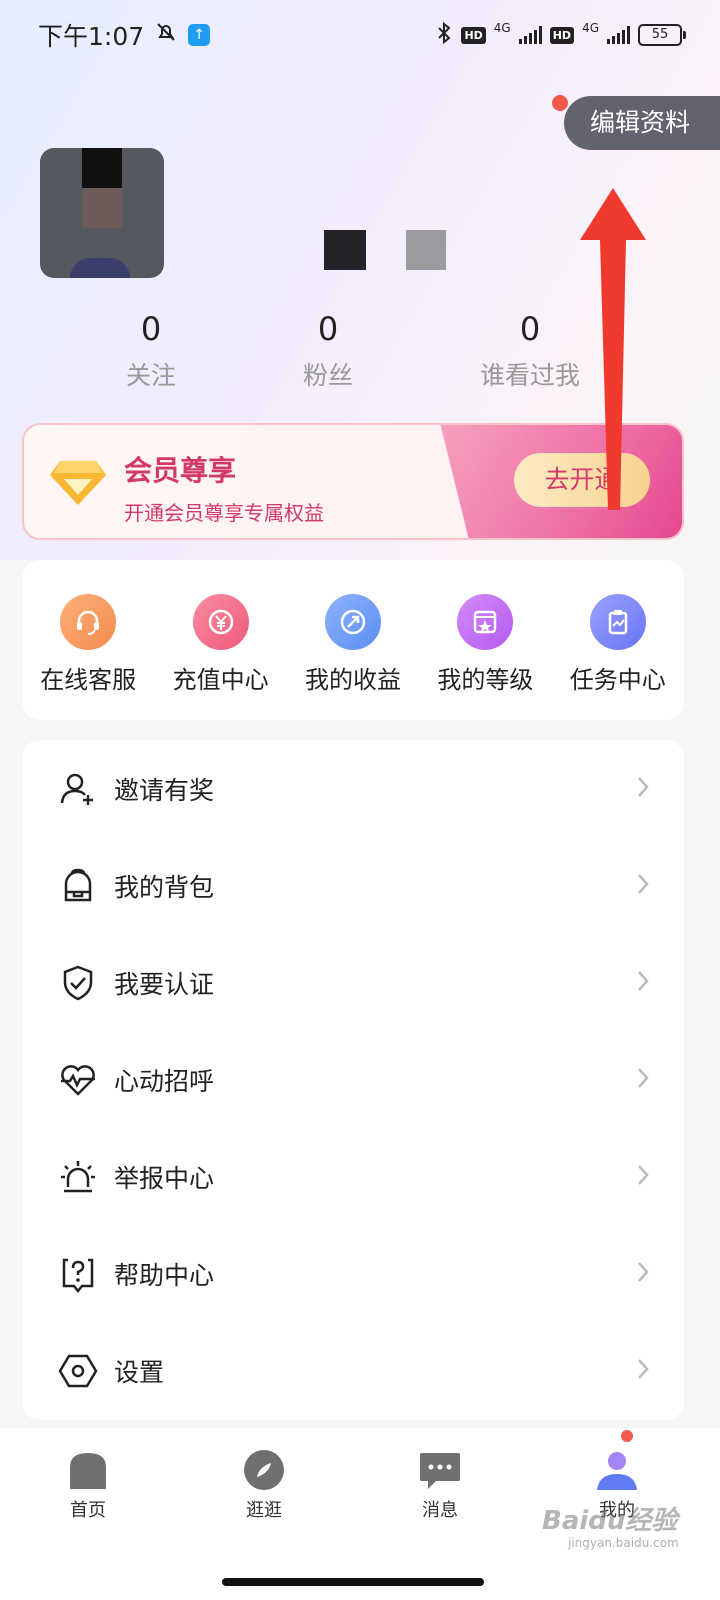 The height and width of the screenshot is (1600, 720). Describe the element at coordinates (353, 1177) in the screenshot. I see `menu-item-report: 举报中心` at that location.